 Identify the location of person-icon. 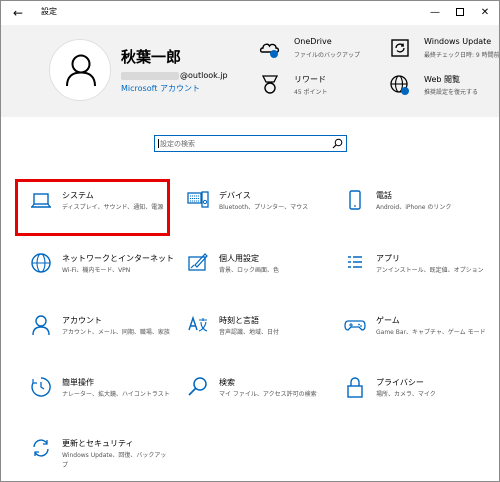
(81, 70).